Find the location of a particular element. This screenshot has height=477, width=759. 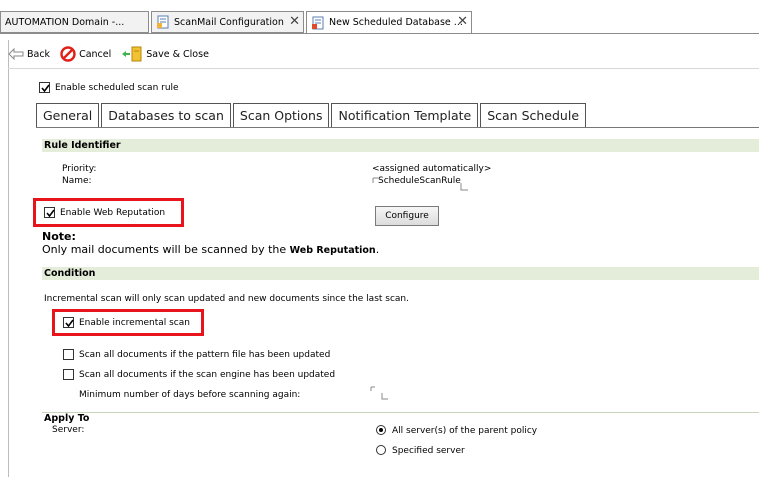

save-close-icon is located at coordinates (132, 54).